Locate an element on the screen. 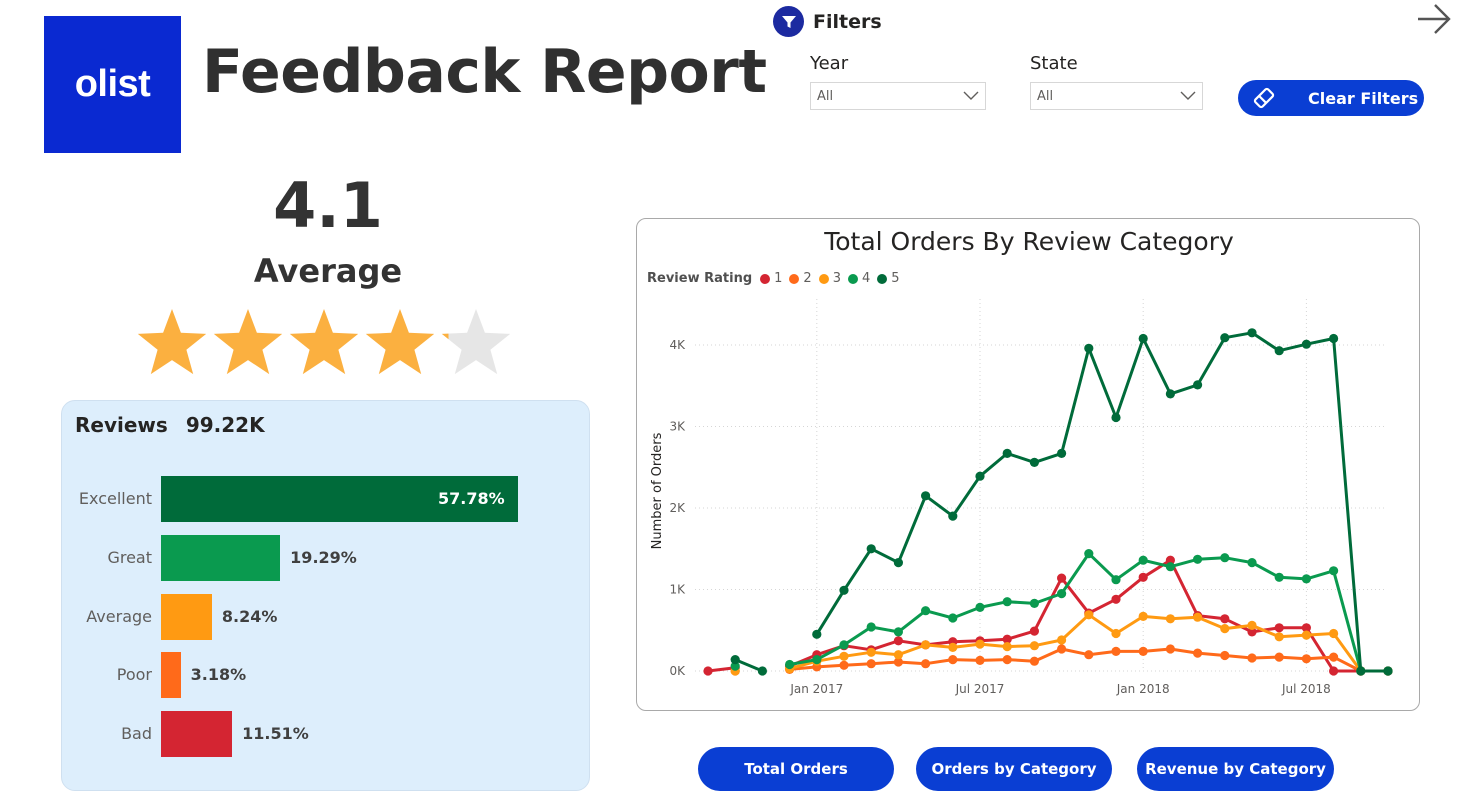 The height and width of the screenshot is (801, 1468). revenue-by-category-button: Revenue by Category is located at coordinates (1235, 769).